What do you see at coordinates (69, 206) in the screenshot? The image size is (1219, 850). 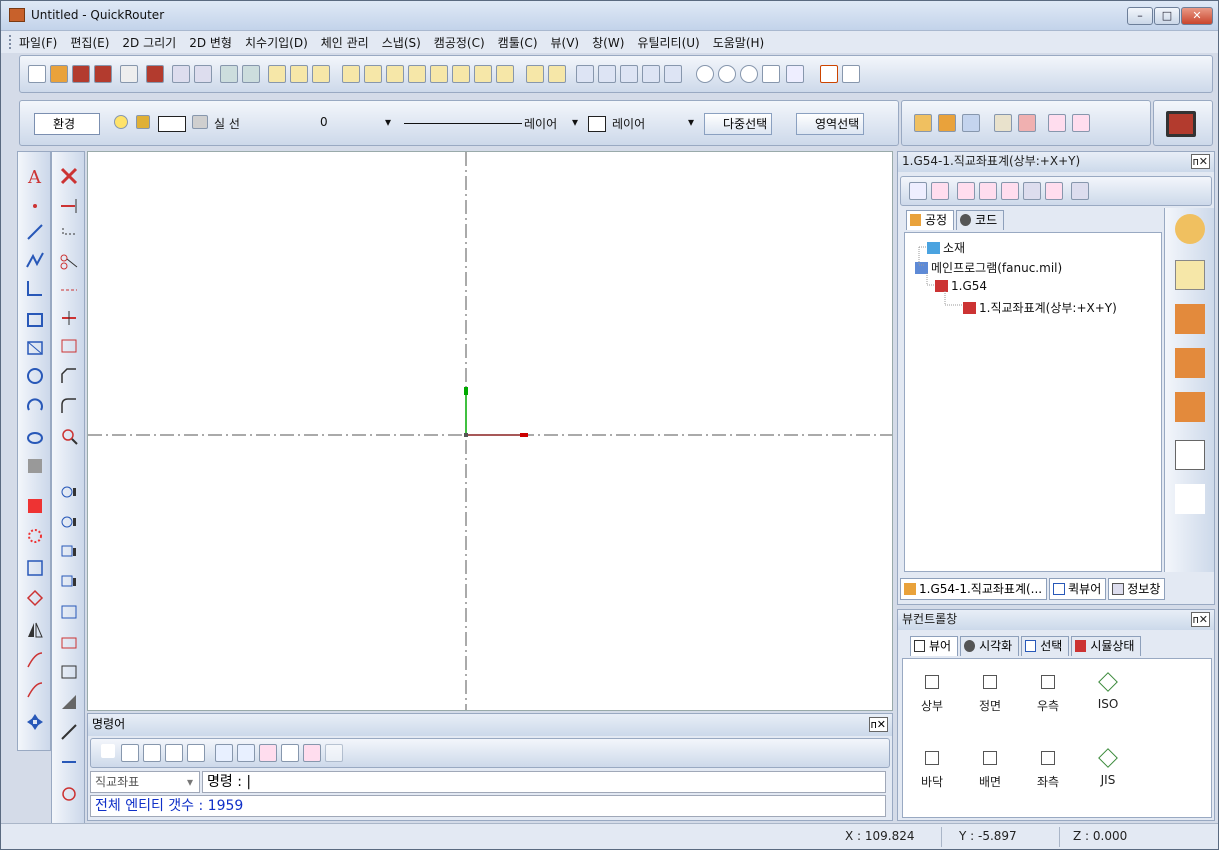 I see `extend-icon` at bounding box center [69, 206].